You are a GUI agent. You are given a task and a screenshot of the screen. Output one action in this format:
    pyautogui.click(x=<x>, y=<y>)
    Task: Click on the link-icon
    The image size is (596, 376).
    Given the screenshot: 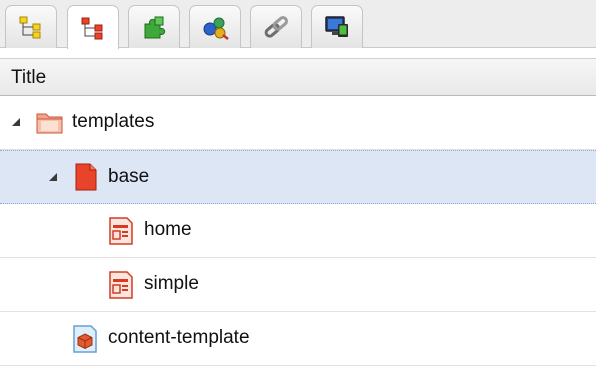 What is the action you would take?
    pyautogui.click(x=276, y=27)
    